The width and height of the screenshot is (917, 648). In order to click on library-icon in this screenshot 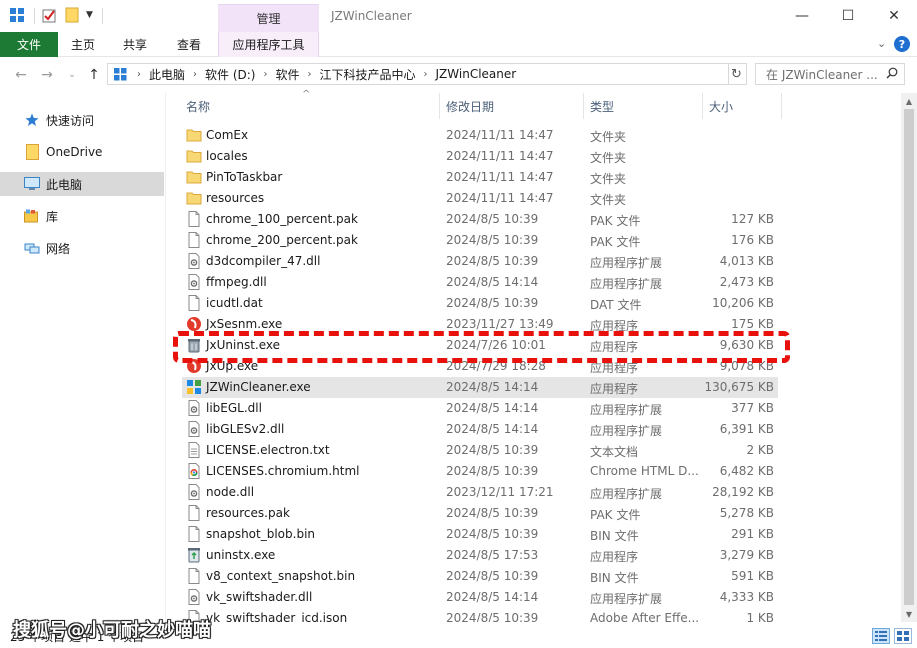, I will do `click(32, 216)`.